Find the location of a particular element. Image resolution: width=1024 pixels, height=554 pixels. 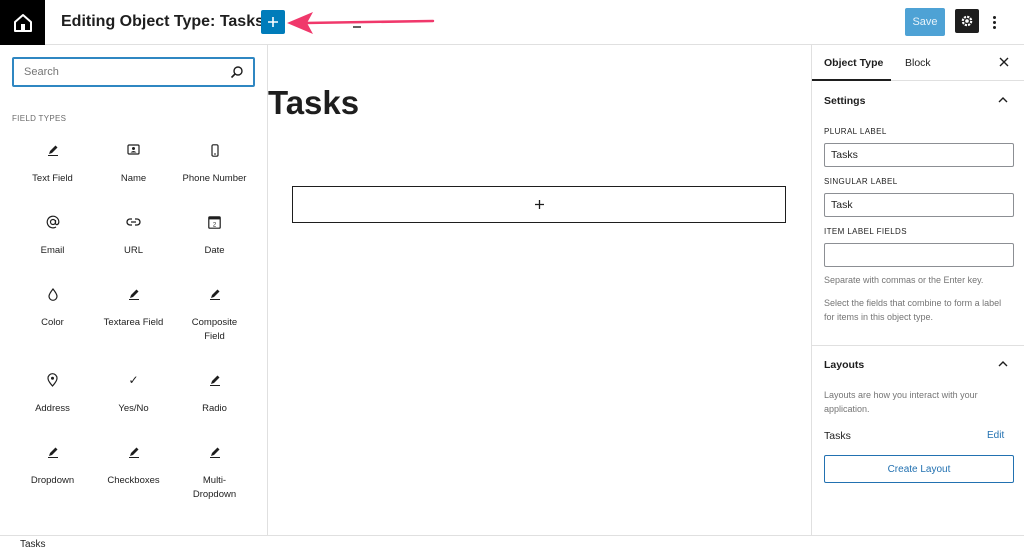

add-block-button is located at coordinates (273, 22).